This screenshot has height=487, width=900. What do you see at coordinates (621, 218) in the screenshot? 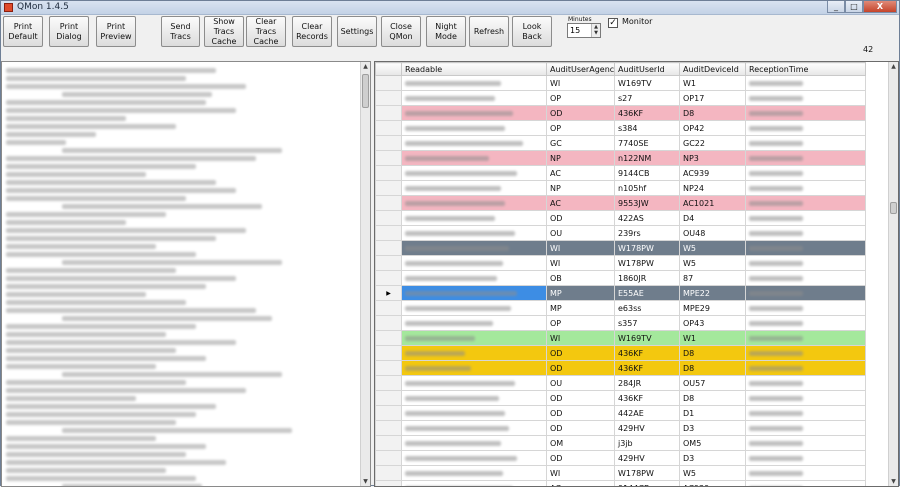
I see `table-row: OD422ASD4` at bounding box center [621, 218].